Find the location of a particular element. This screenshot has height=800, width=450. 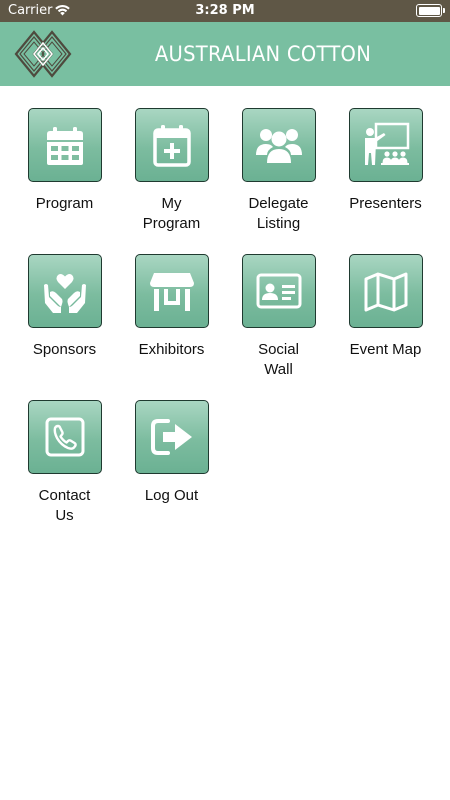

log-out-button is located at coordinates (172, 437).